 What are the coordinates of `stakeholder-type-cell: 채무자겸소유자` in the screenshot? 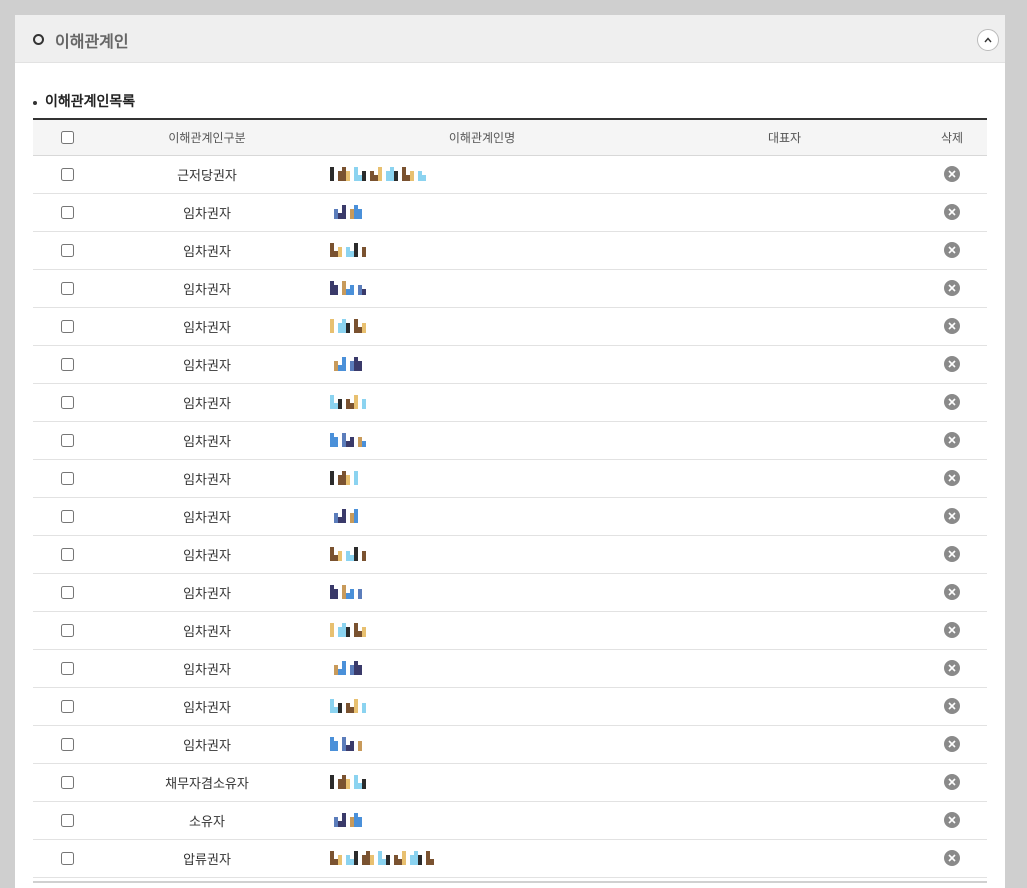 It's located at (207, 782).